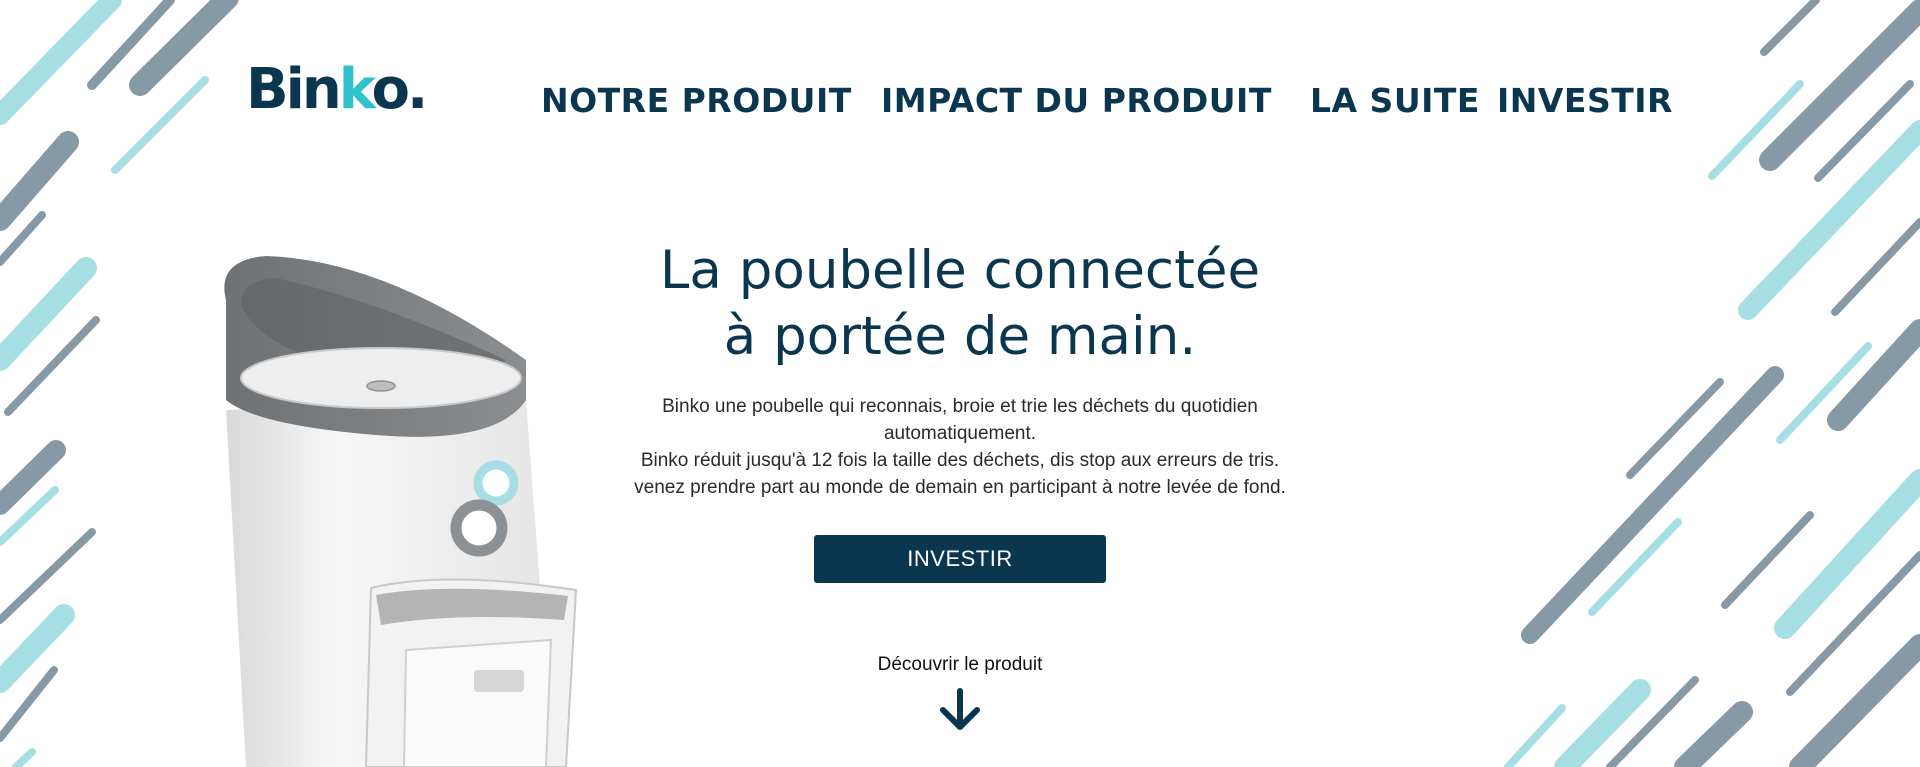 The height and width of the screenshot is (767, 1920). I want to click on hero-title-line-1: La poubelle connectée, so click(960, 270).